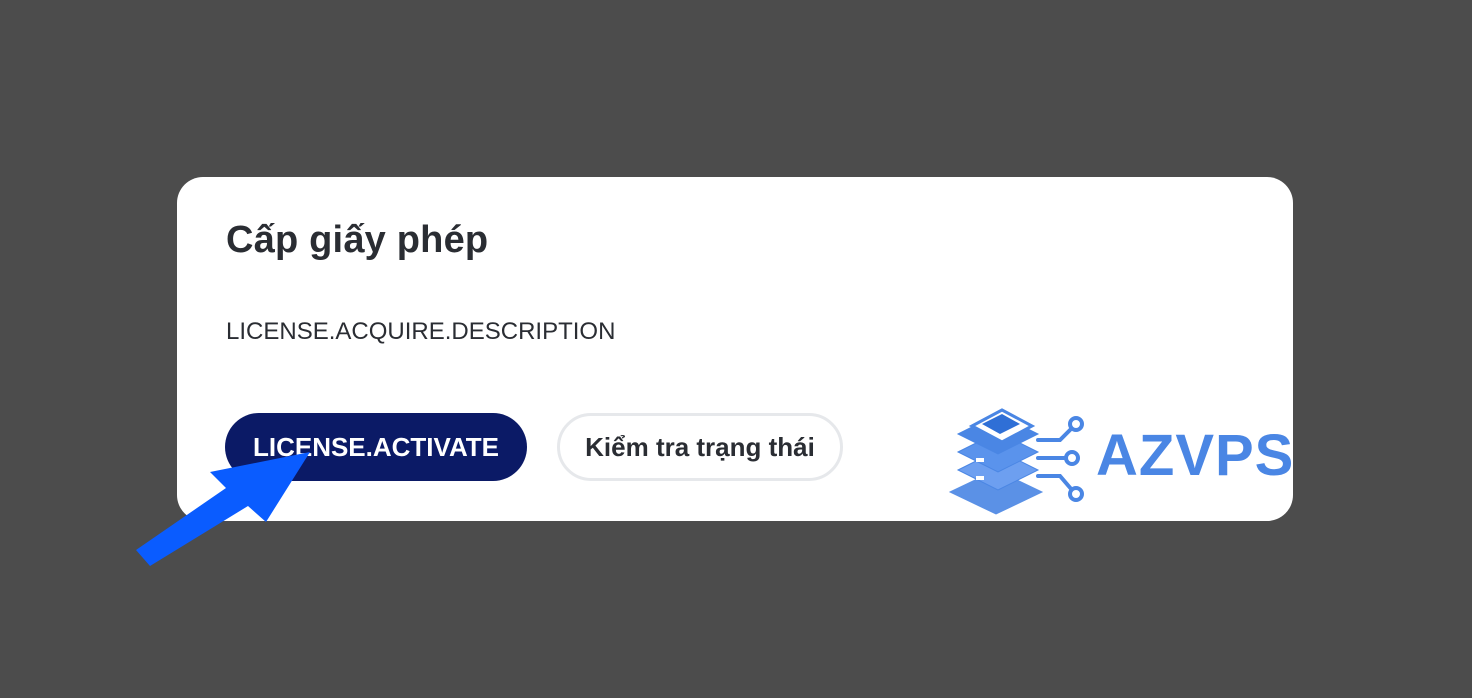 The image size is (1472, 698). Describe the element at coordinates (376, 447) in the screenshot. I see `activate-license-button: LICENSE.ACTIVATE` at that location.